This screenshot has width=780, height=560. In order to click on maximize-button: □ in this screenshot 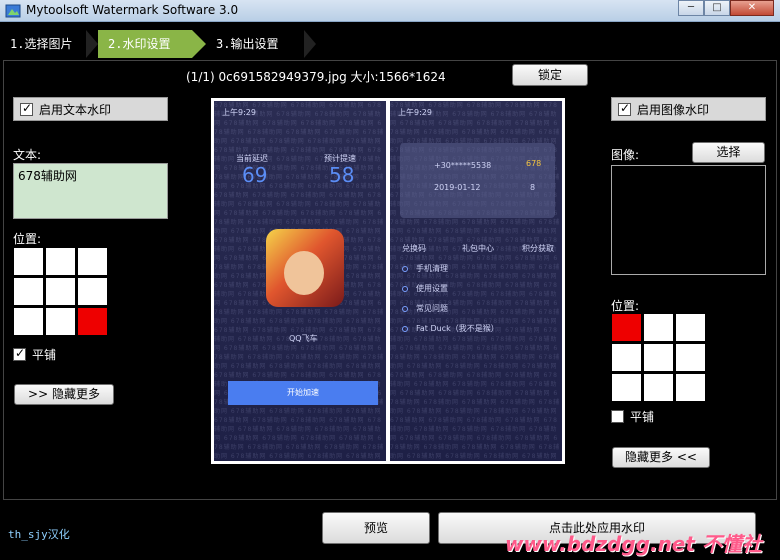, I will do `click(717, 8)`.